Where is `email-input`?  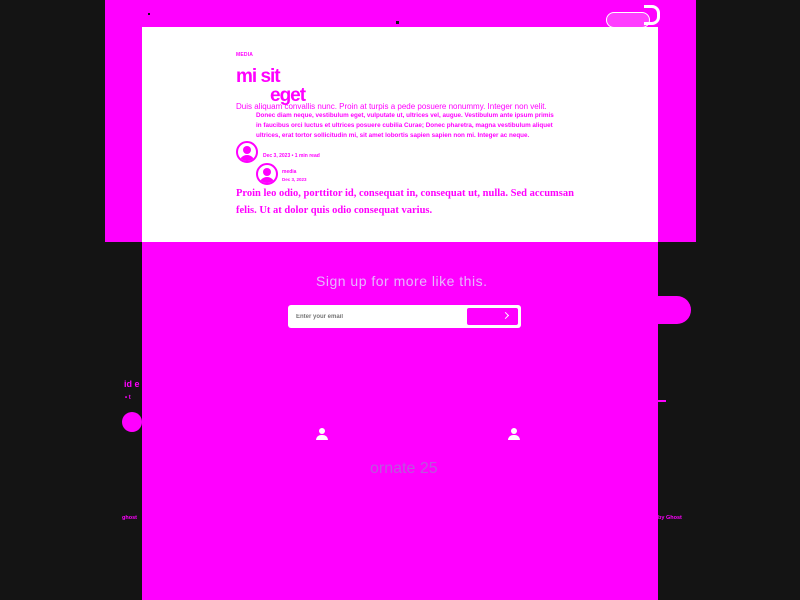 email-input is located at coordinates (377, 316).